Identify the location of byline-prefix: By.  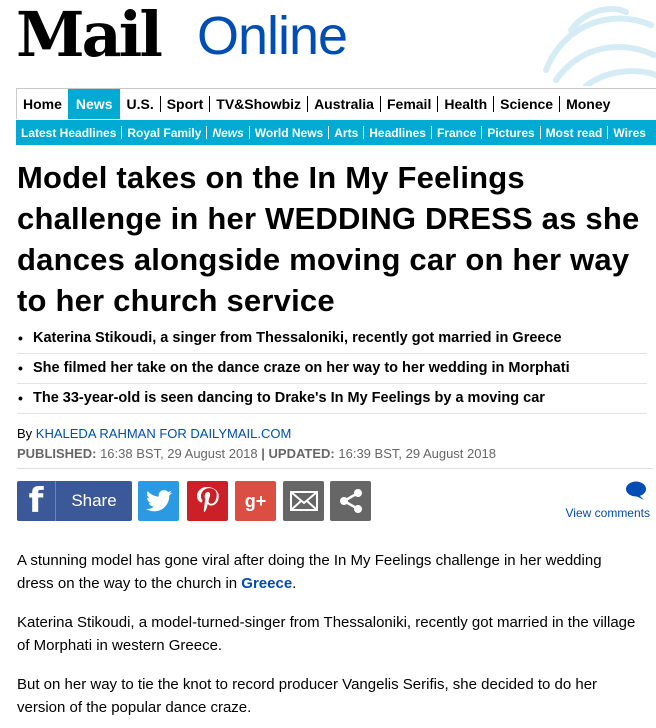
(25, 433).